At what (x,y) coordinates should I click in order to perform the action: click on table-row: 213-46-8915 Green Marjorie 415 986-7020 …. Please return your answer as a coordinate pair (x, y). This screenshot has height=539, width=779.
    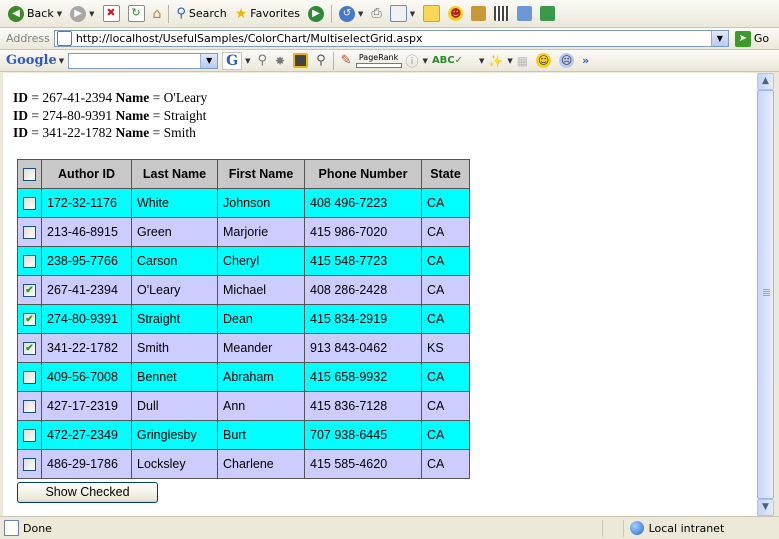
    Looking at the image, I should click on (243, 232).